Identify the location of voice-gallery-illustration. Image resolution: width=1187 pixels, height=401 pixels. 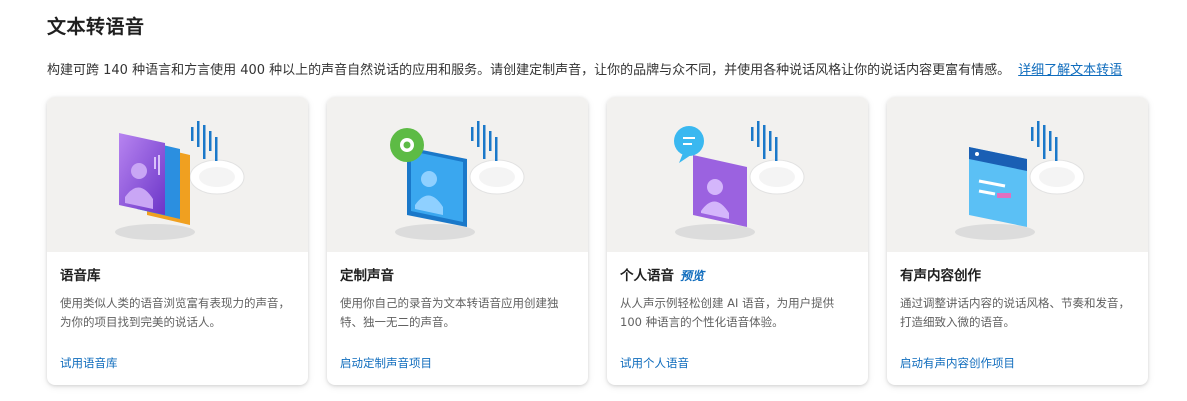
(177, 174).